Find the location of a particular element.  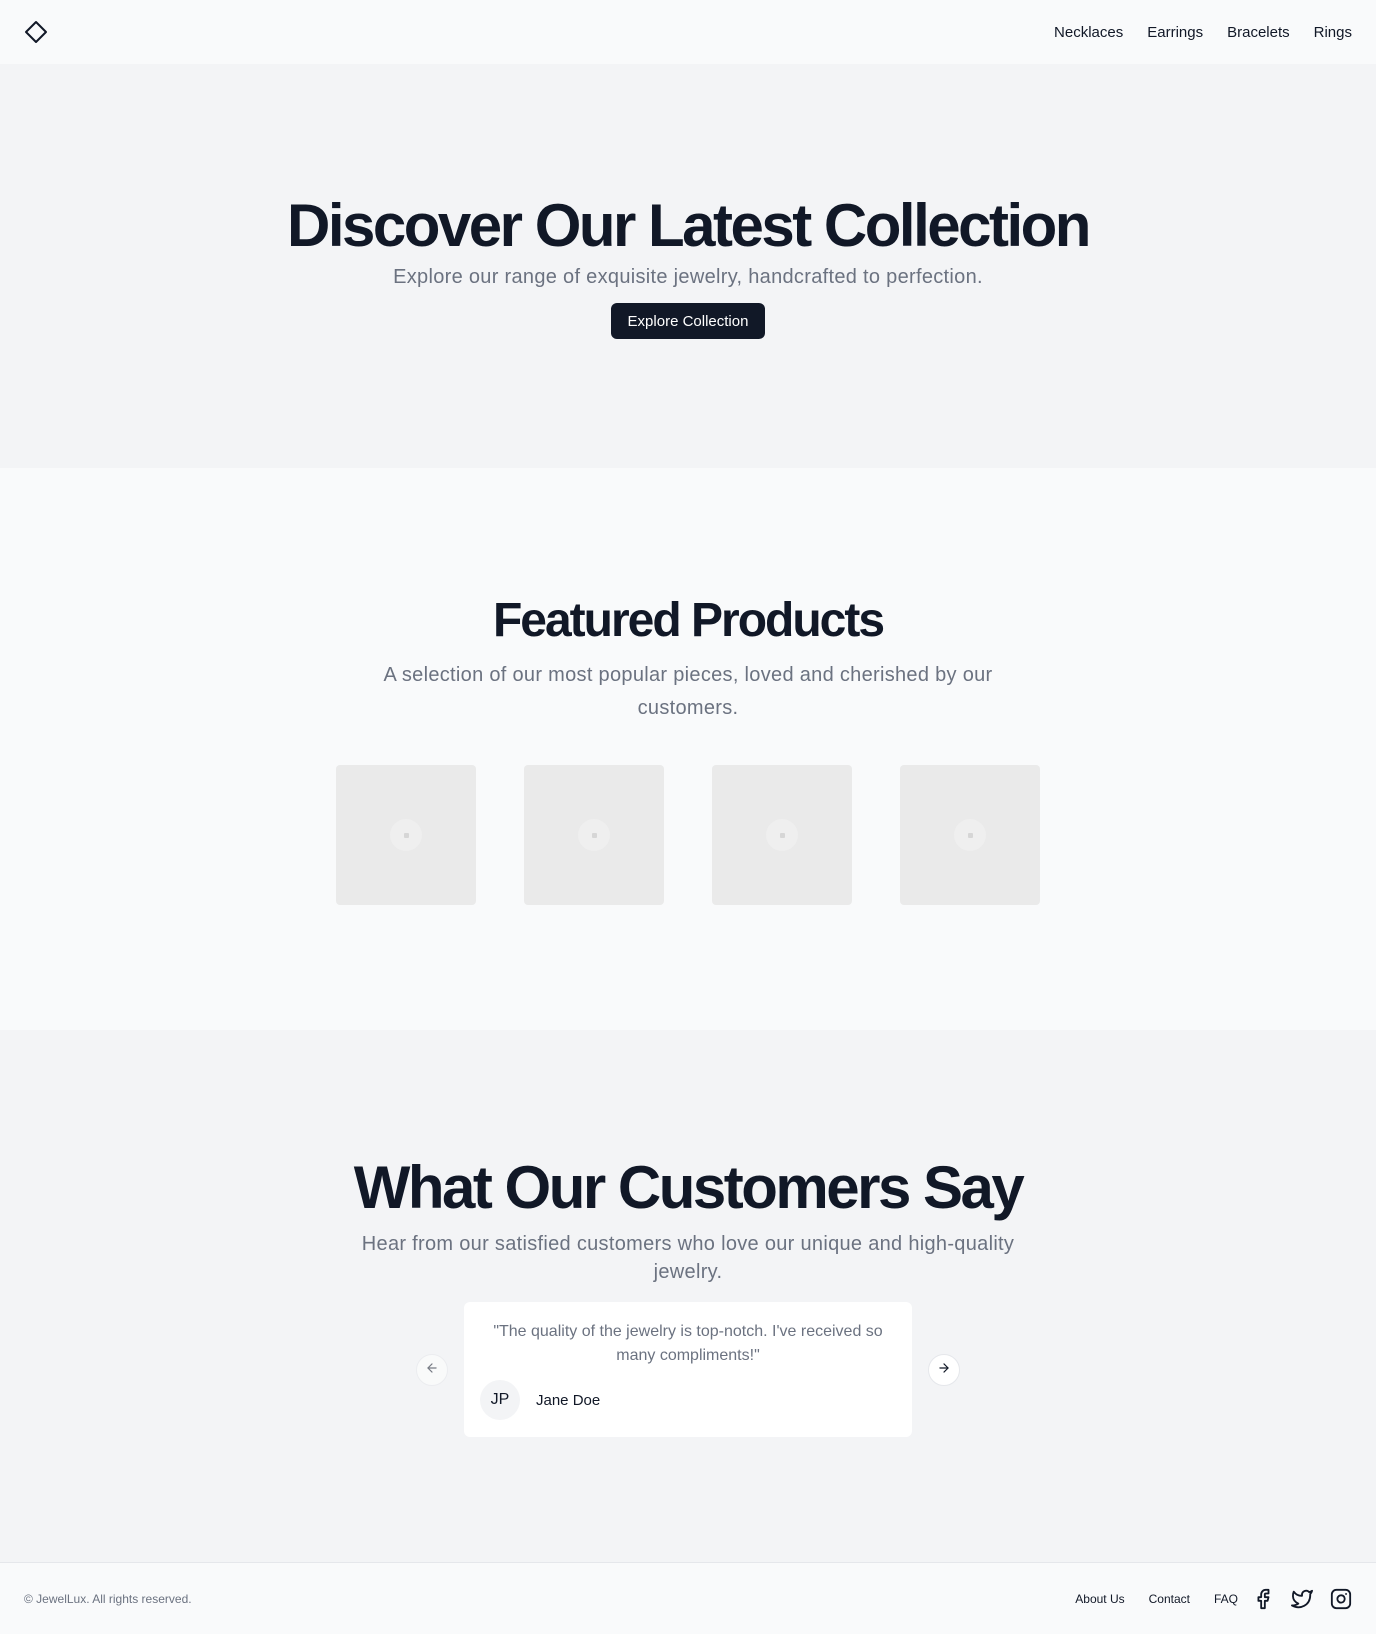

author-name: Jane Doe is located at coordinates (568, 1400).